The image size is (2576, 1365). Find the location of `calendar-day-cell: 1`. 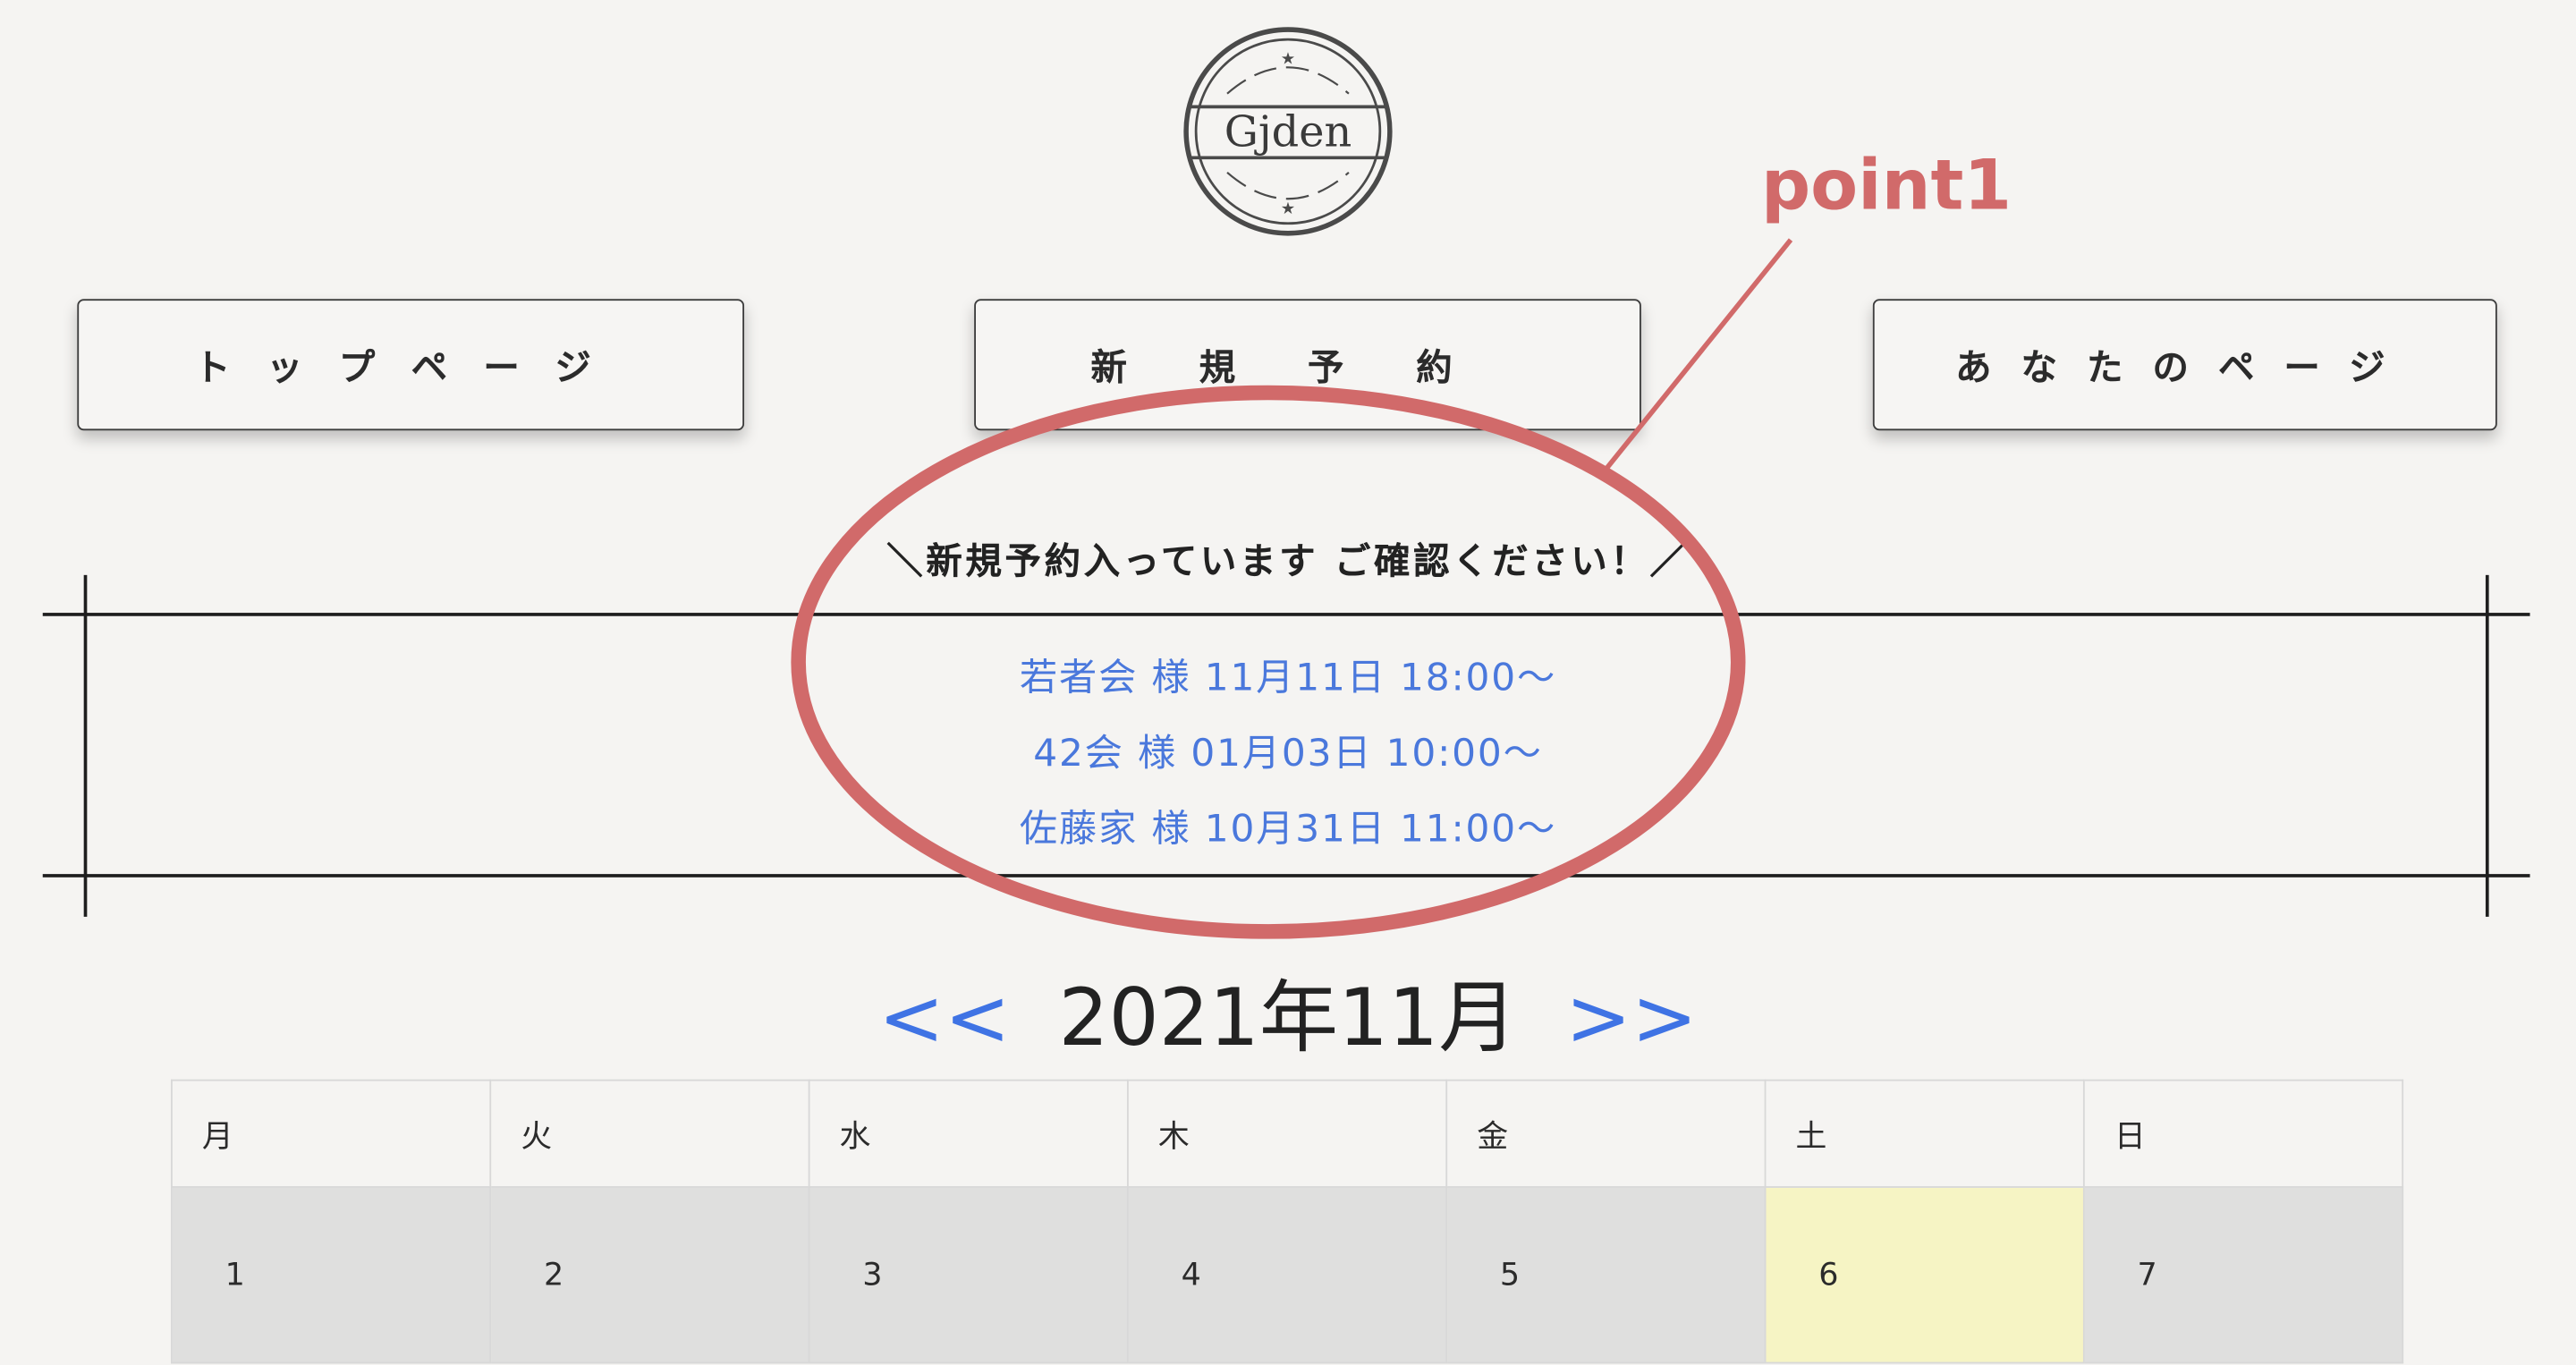

calendar-day-cell: 1 is located at coordinates (331, 1275).